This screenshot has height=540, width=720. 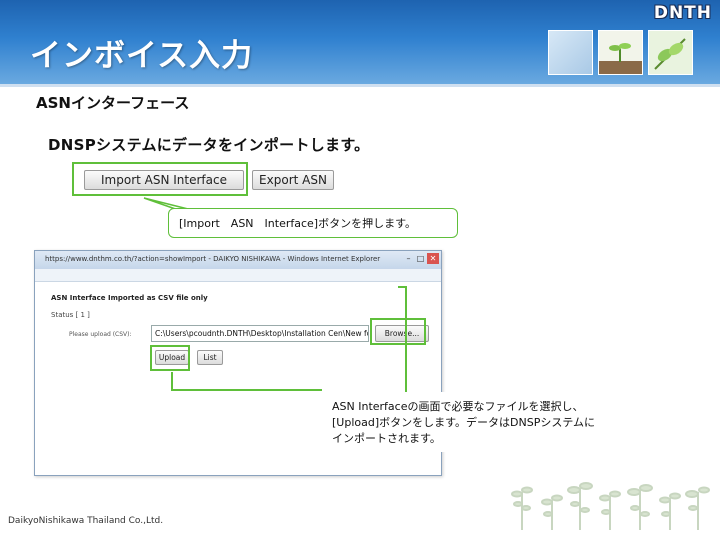 I want to click on brand-logo: DNTH, so click(x=682, y=13).